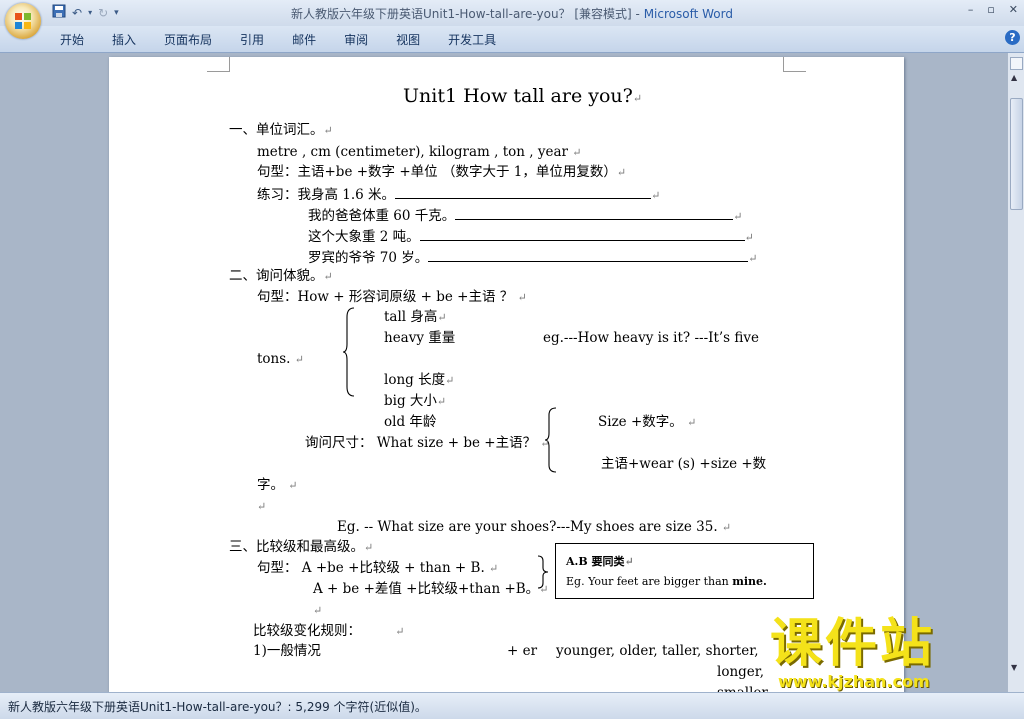 Image resolution: width=1024 pixels, height=719 pixels. What do you see at coordinates (410, 422) in the screenshot?
I see `word-old: old 年龄` at bounding box center [410, 422].